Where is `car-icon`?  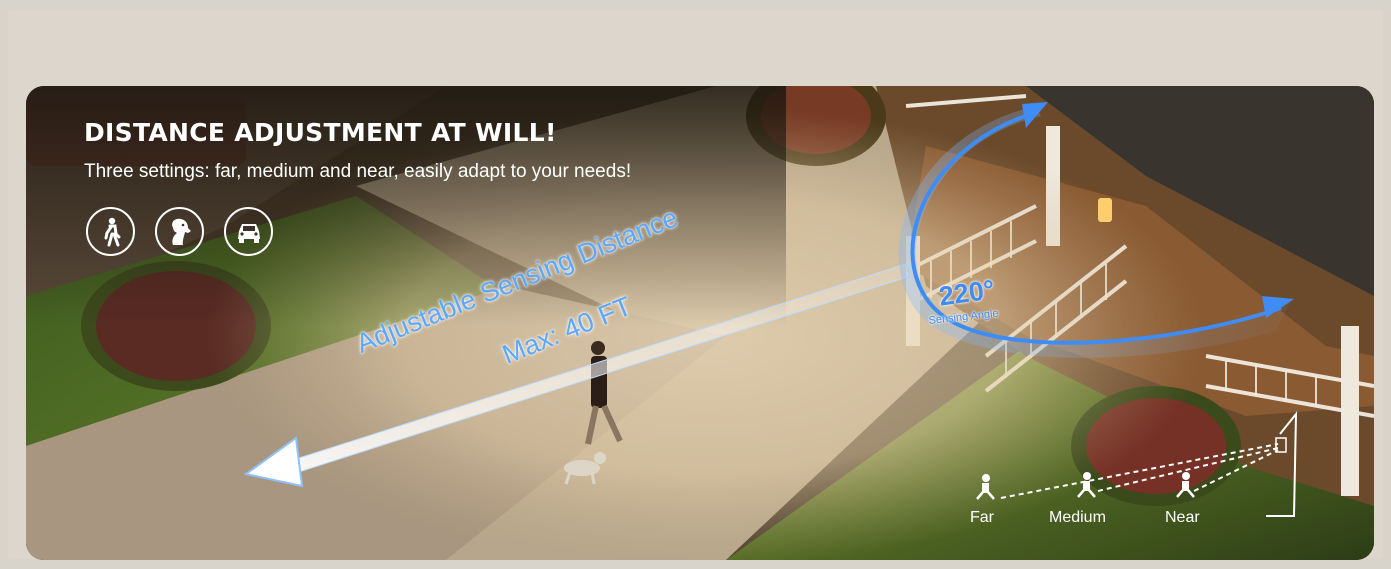 car-icon is located at coordinates (248, 231).